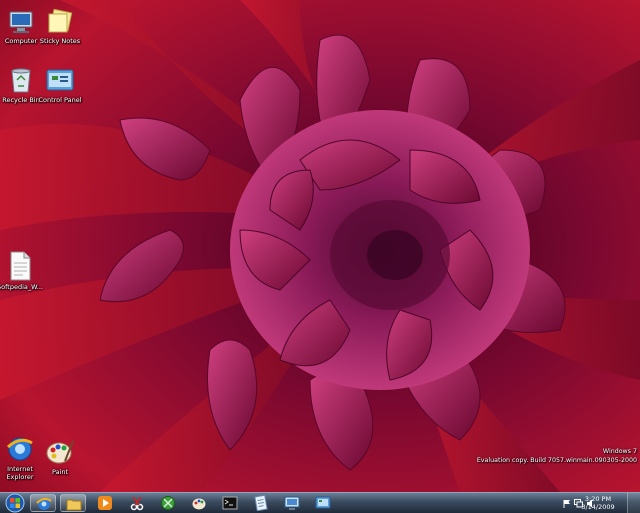 This screenshot has height=513, width=640. I want to click on watermark-os-name: Windows 7, so click(619, 451).